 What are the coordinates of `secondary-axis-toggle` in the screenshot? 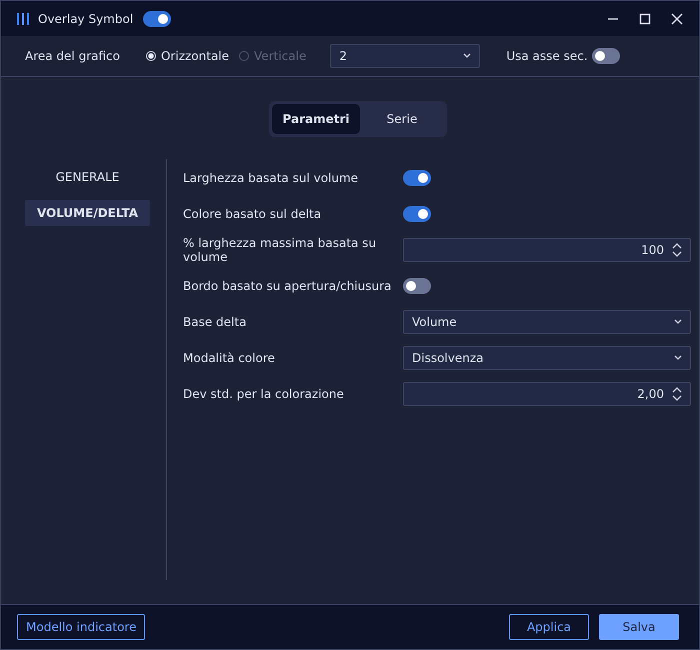 It's located at (606, 56).